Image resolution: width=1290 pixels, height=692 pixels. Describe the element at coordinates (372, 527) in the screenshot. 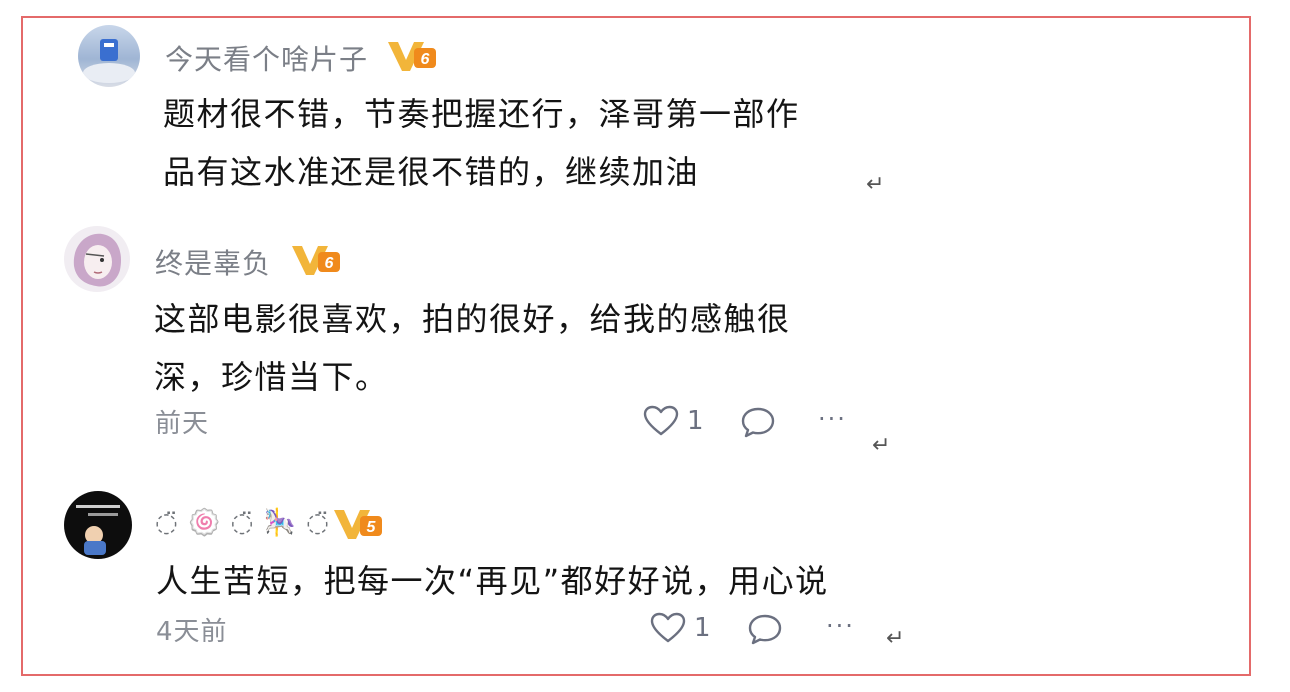

I see `level-number: 5` at that location.